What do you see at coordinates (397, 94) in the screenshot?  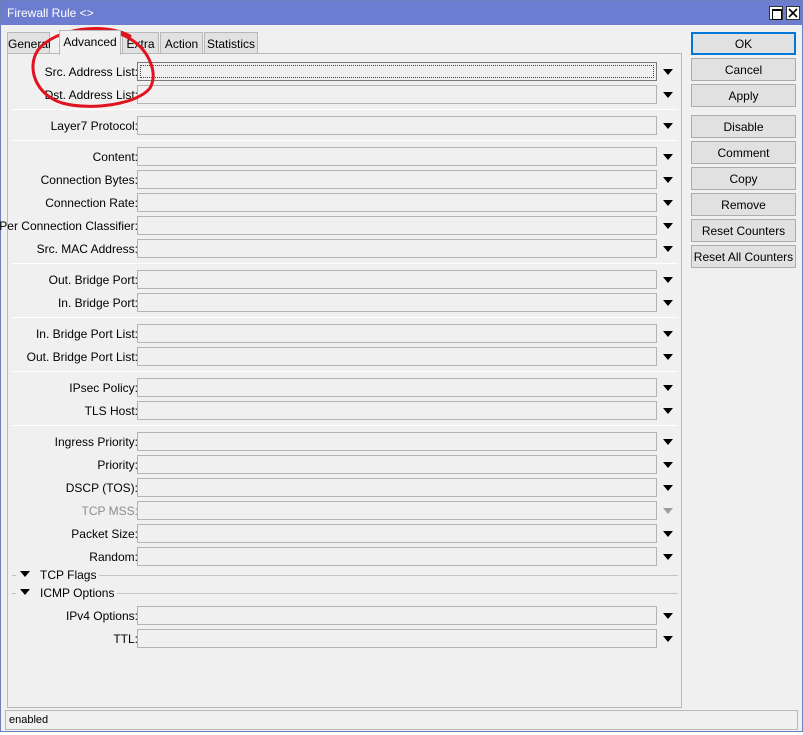 I see `dst-address-list-field` at bounding box center [397, 94].